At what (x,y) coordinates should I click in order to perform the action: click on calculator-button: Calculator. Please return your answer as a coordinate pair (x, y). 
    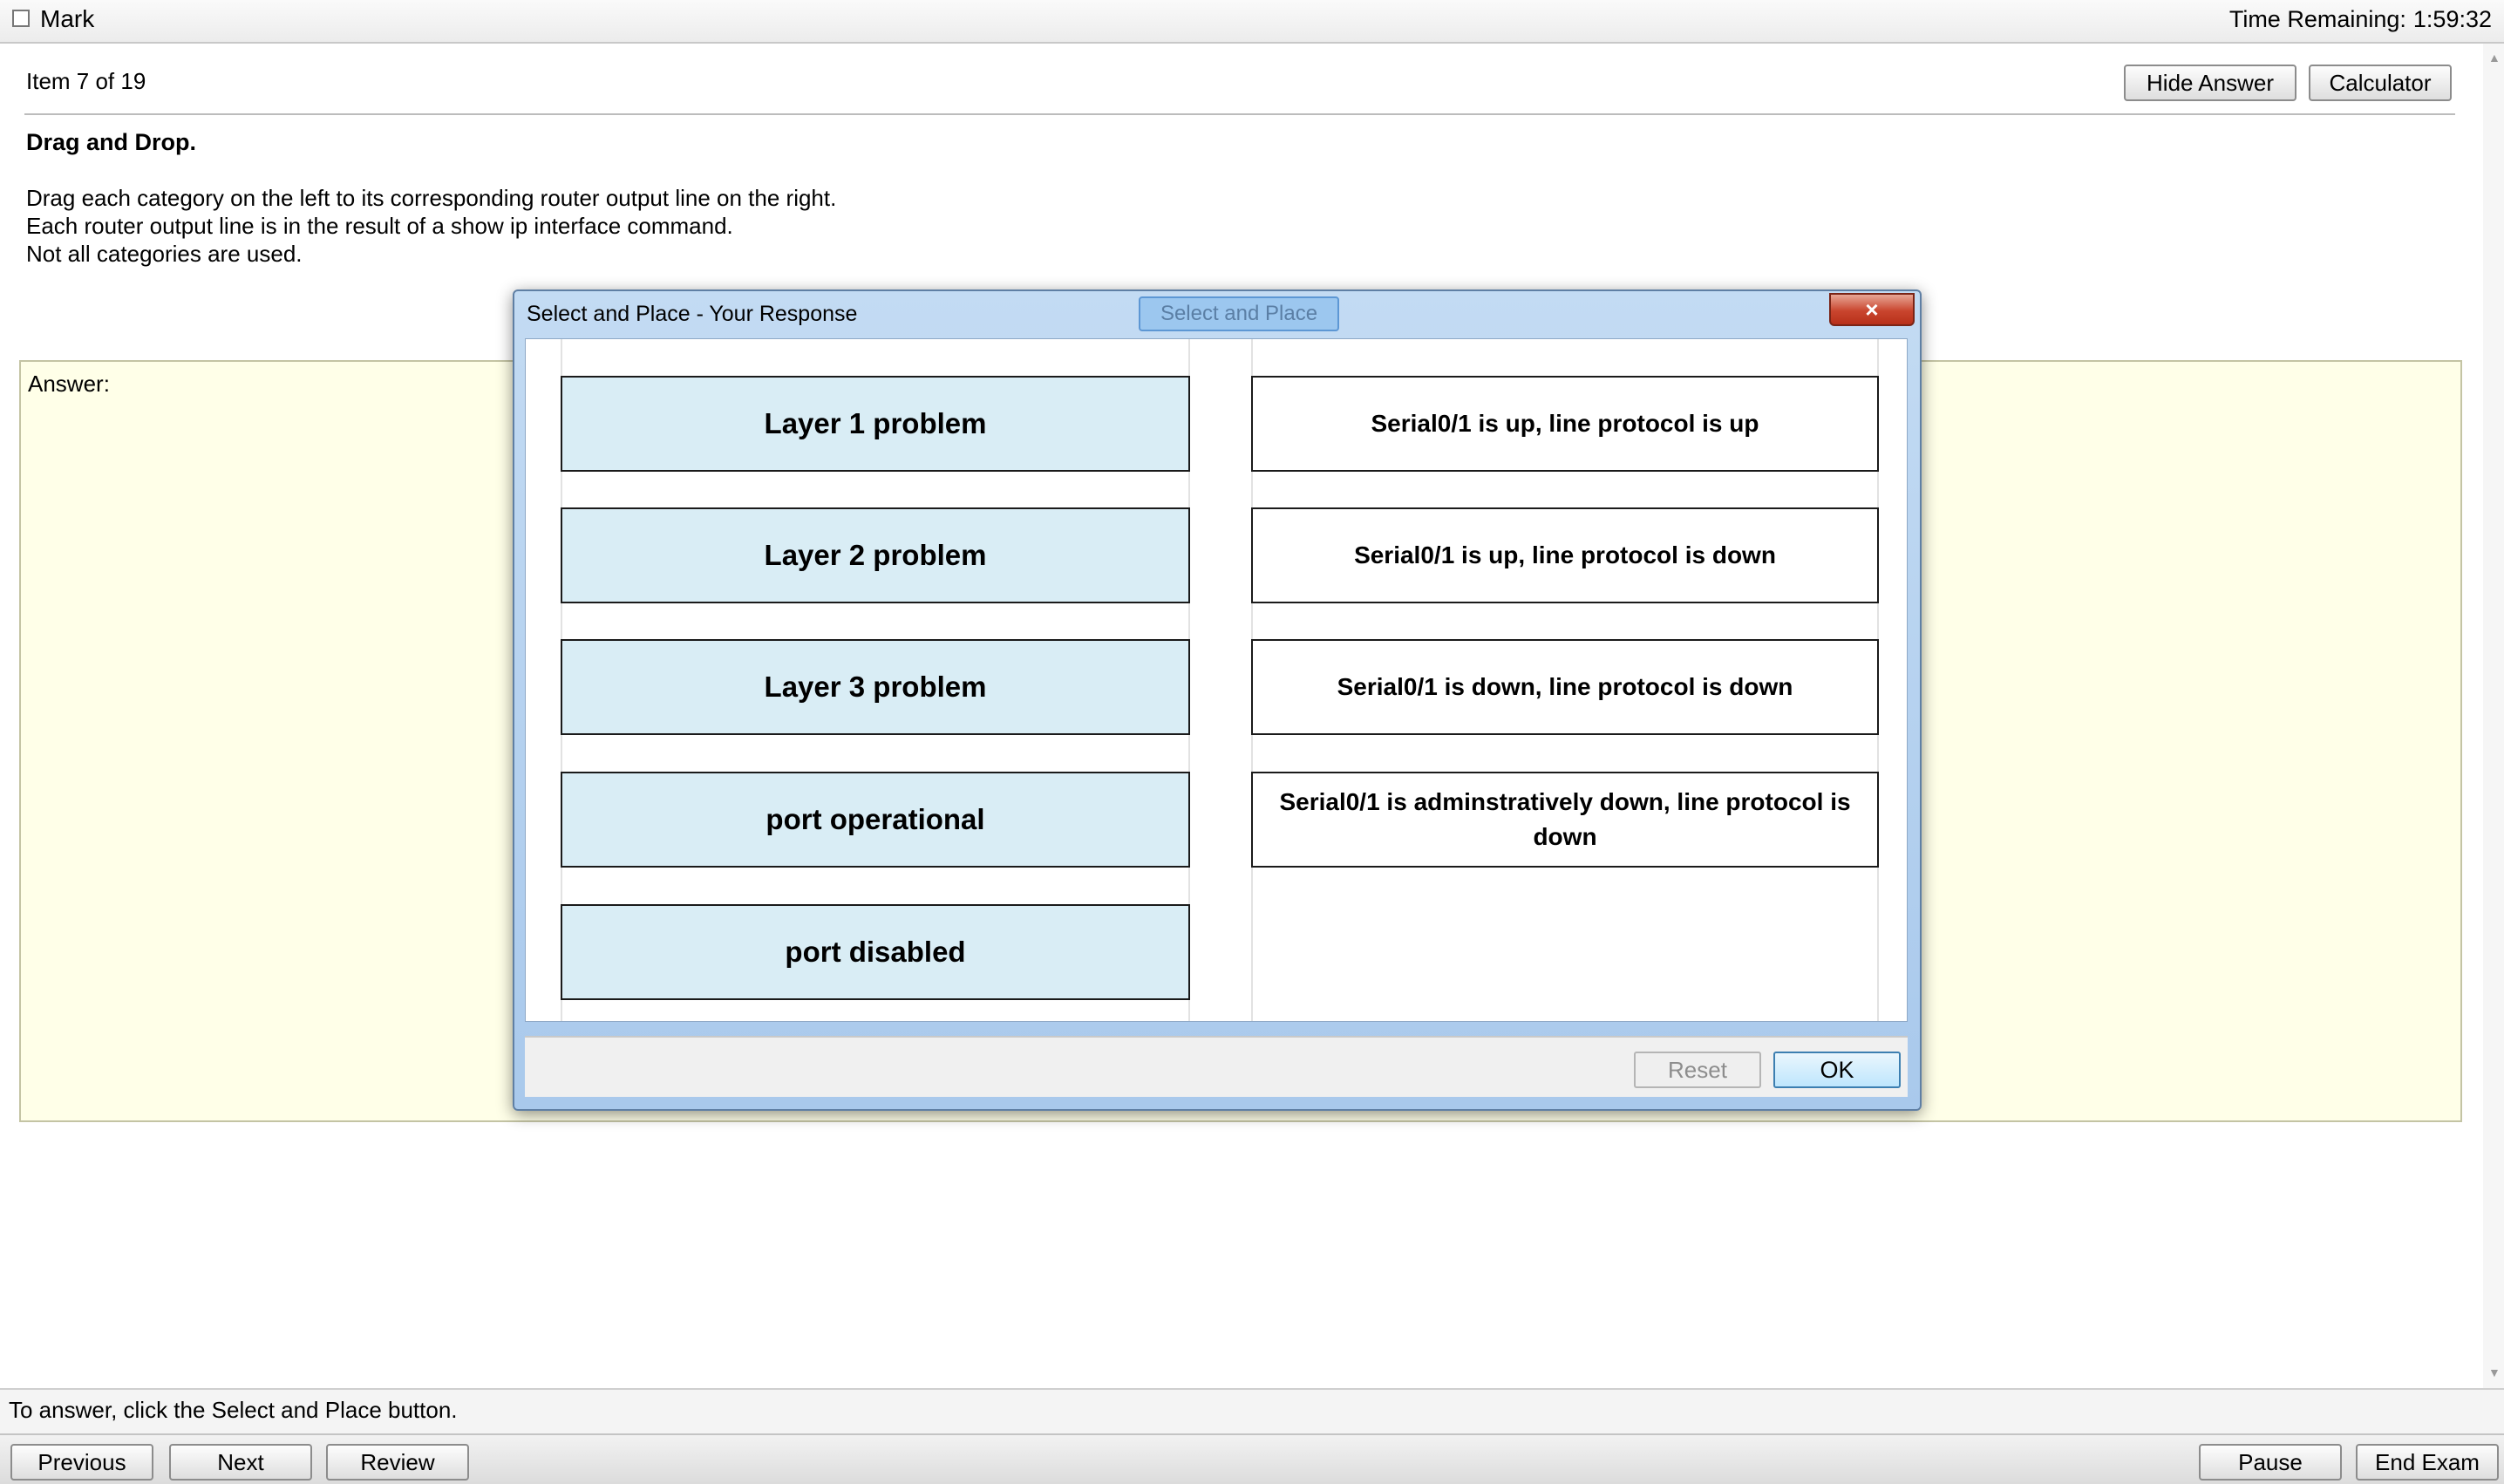
    Looking at the image, I should click on (2380, 83).